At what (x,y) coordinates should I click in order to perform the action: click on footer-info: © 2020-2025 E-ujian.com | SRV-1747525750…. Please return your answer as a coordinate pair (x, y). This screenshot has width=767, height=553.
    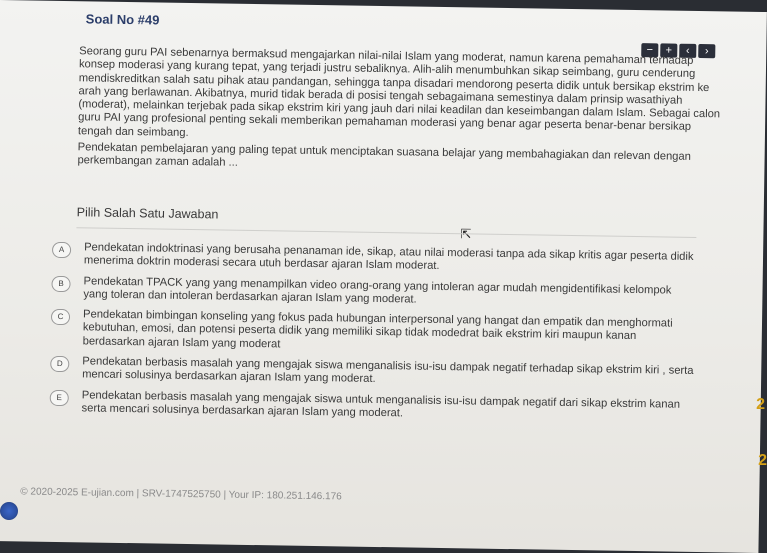
    Looking at the image, I should click on (181, 494).